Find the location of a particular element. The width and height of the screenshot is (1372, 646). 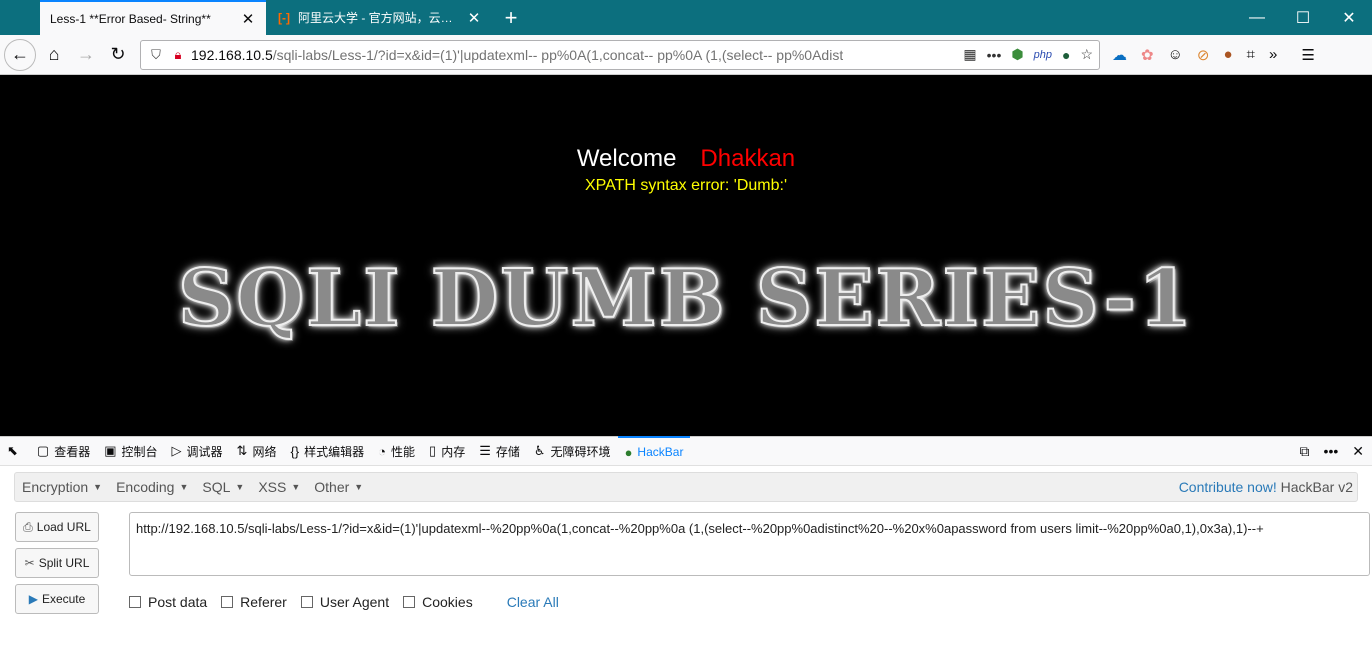

qr-code-icon: ▦ is located at coordinates (969, 54).